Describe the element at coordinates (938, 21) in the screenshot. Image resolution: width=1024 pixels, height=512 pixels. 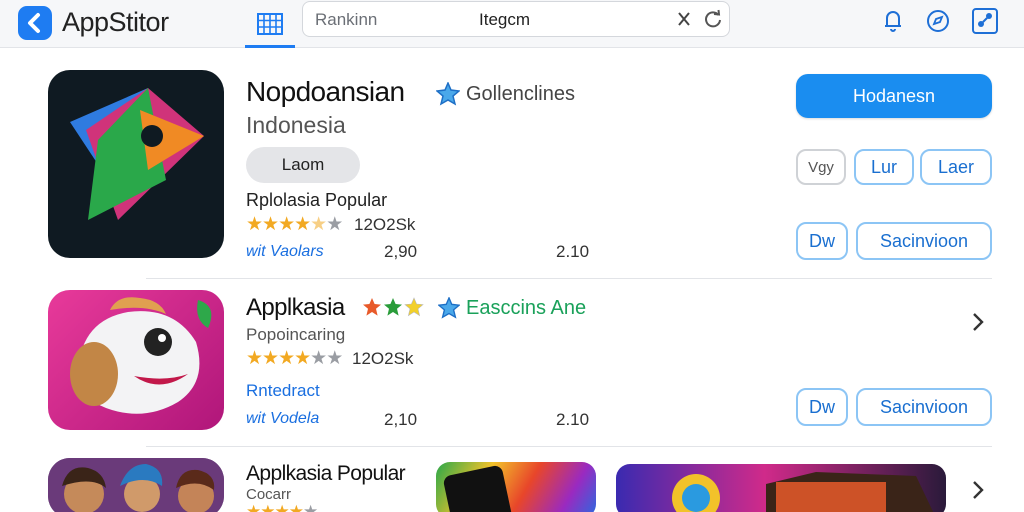
I see `compass-icon` at that location.